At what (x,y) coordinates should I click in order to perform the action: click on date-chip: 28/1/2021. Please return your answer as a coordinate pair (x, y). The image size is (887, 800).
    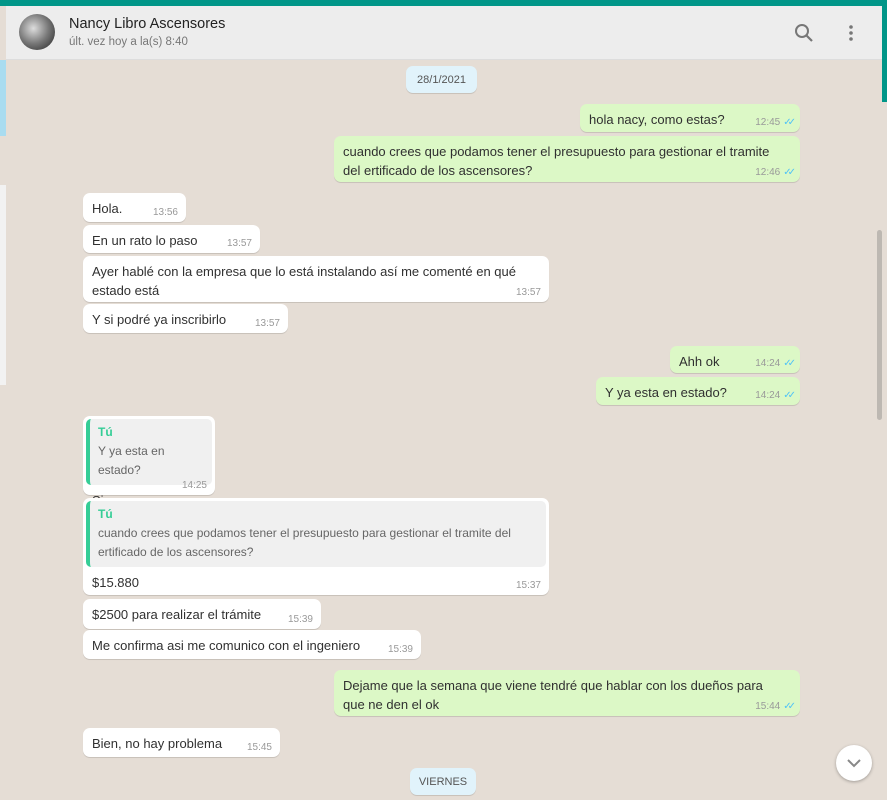
    Looking at the image, I should click on (441, 79).